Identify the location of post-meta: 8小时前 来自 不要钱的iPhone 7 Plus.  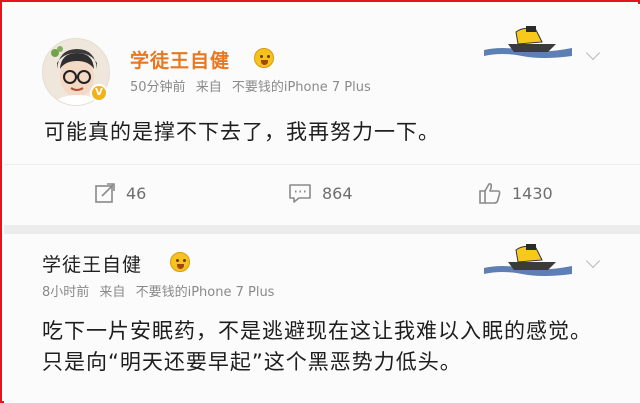
(158, 290).